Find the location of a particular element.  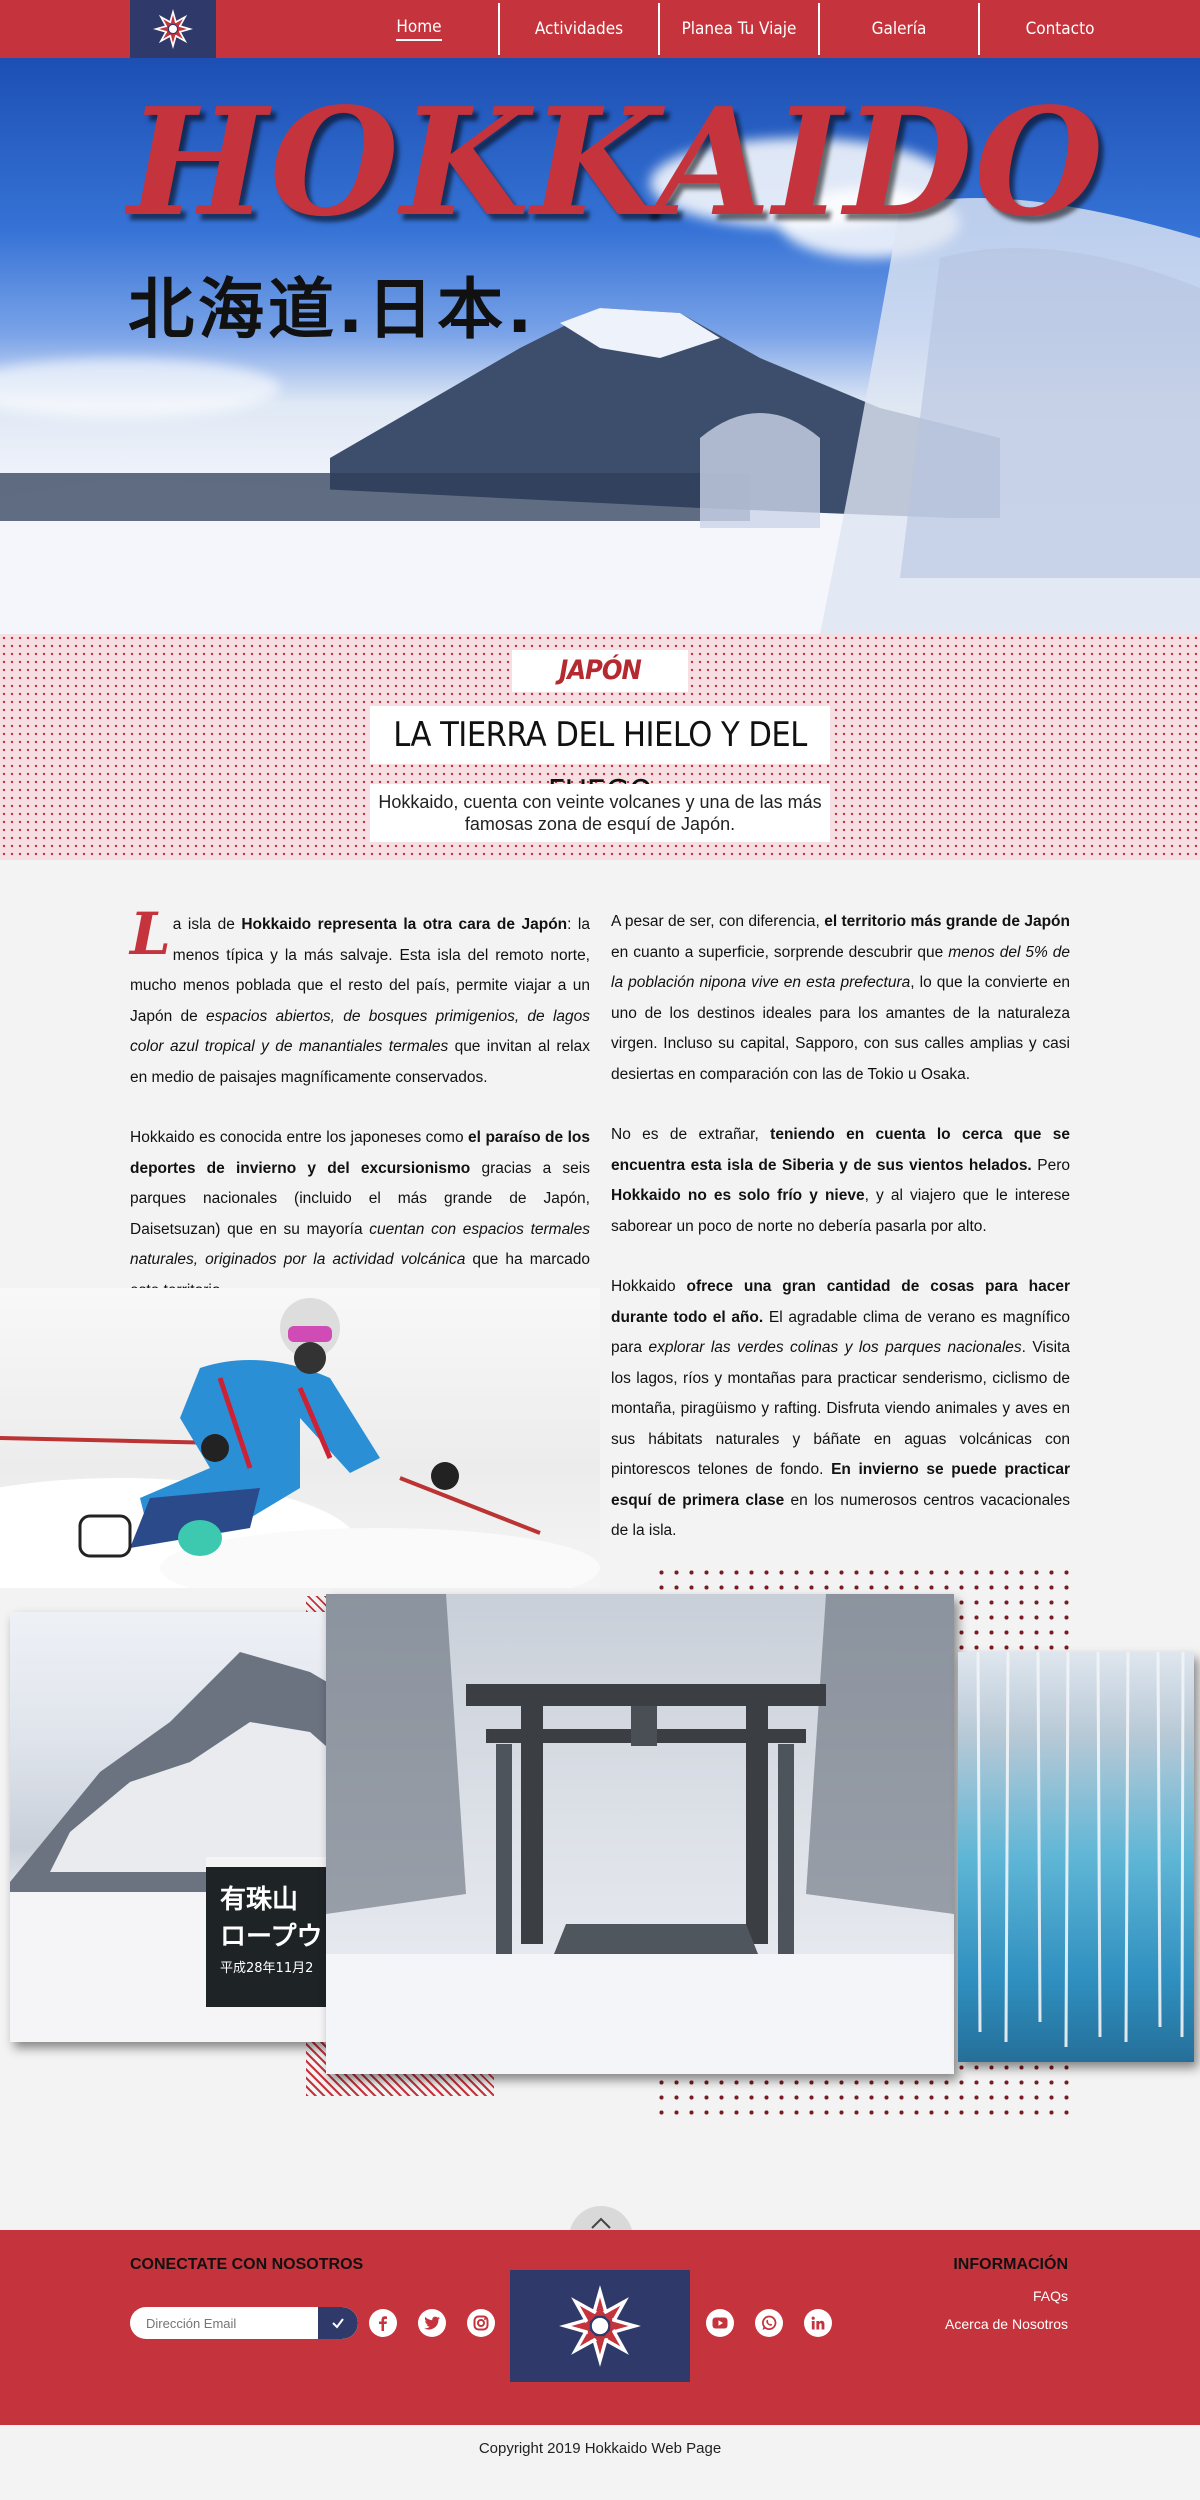

youtube-link is located at coordinates (720, 2323).